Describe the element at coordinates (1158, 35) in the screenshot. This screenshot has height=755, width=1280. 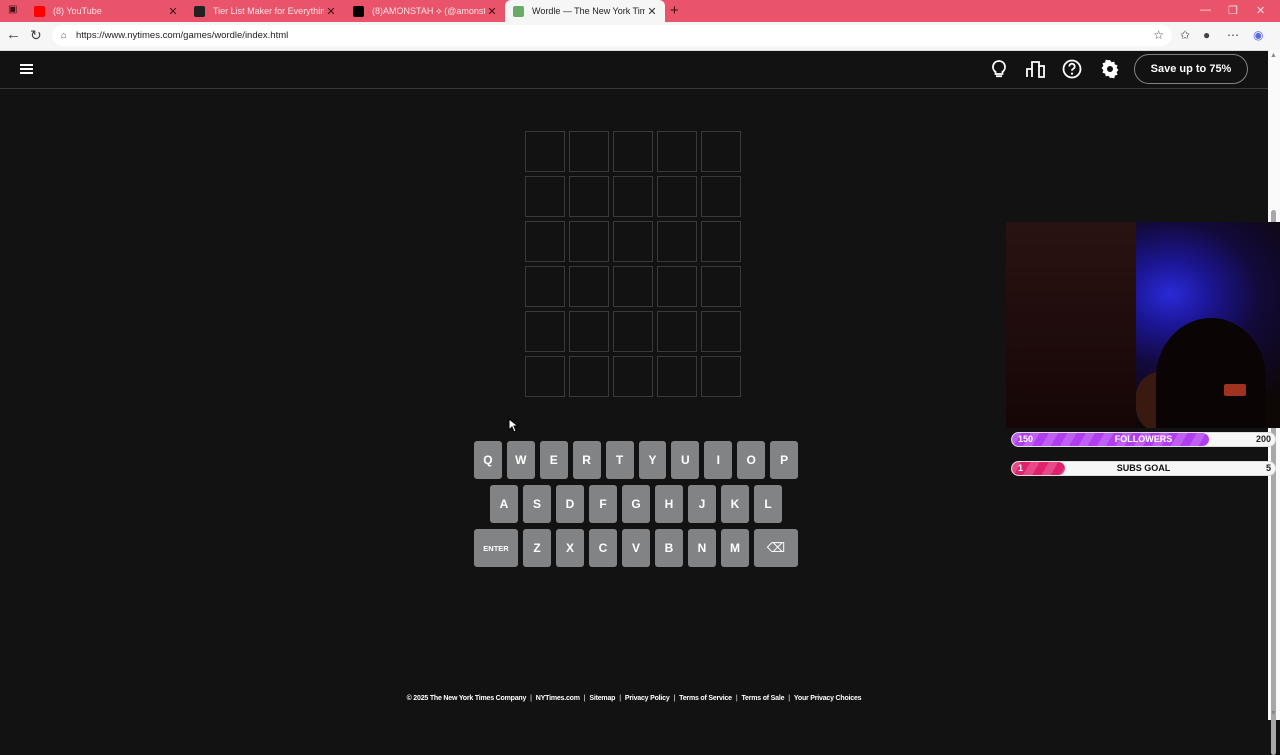
I see `bookmark-star-icon: ☆` at that location.